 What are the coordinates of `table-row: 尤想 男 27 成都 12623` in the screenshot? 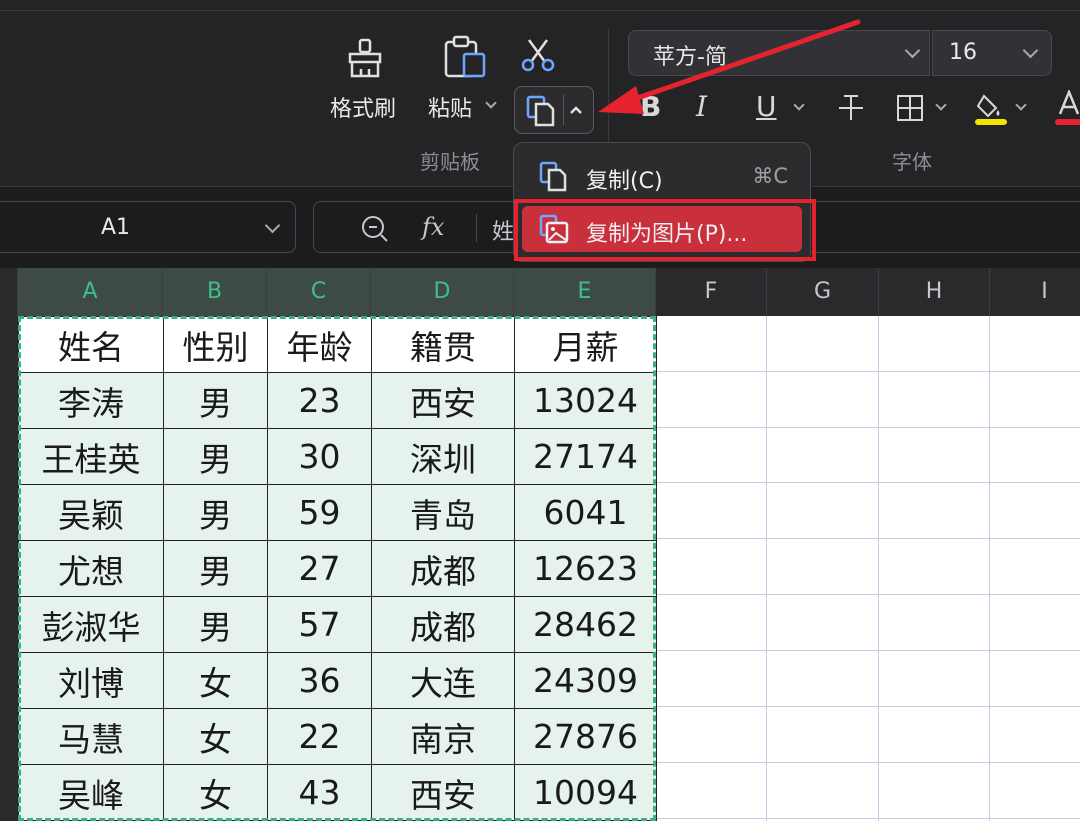 It's located at (337, 568).